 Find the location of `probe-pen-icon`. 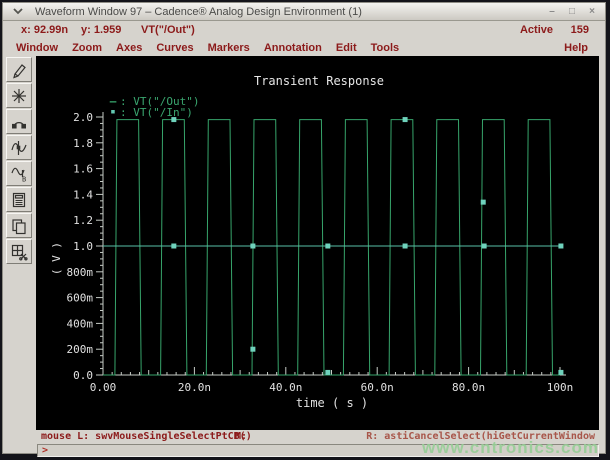

probe-pen-icon is located at coordinates (19, 69).